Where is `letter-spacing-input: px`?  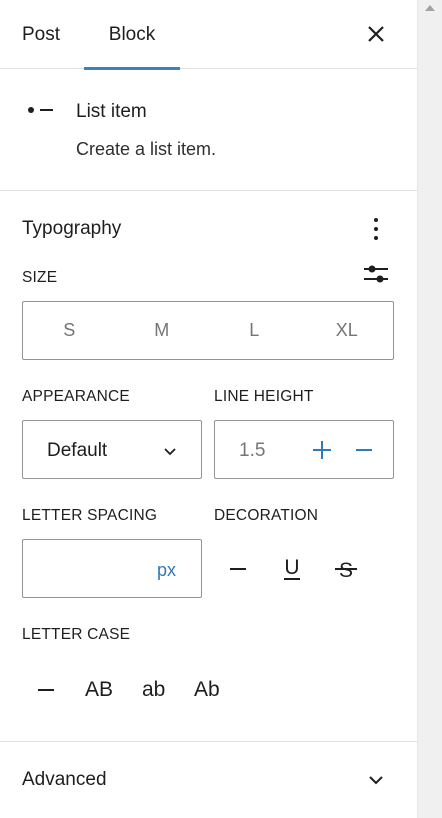 letter-spacing-input: px is located at coordinates (112, 568).